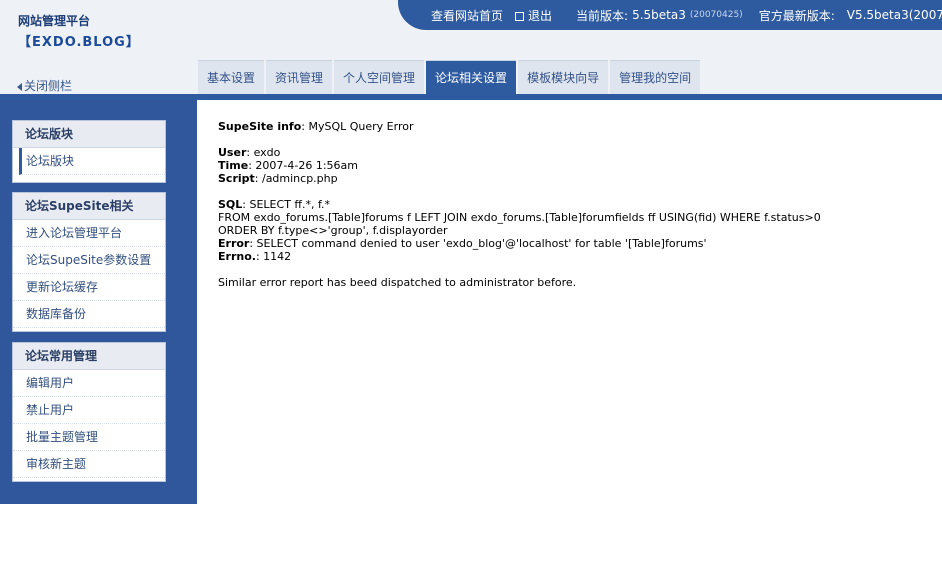 This screenshot has height=588, width=942. Describe the element at coordinates (316, 126) in the screenshot. I see `error-heading: SupeSite info: MySQL Query Error` at that location.